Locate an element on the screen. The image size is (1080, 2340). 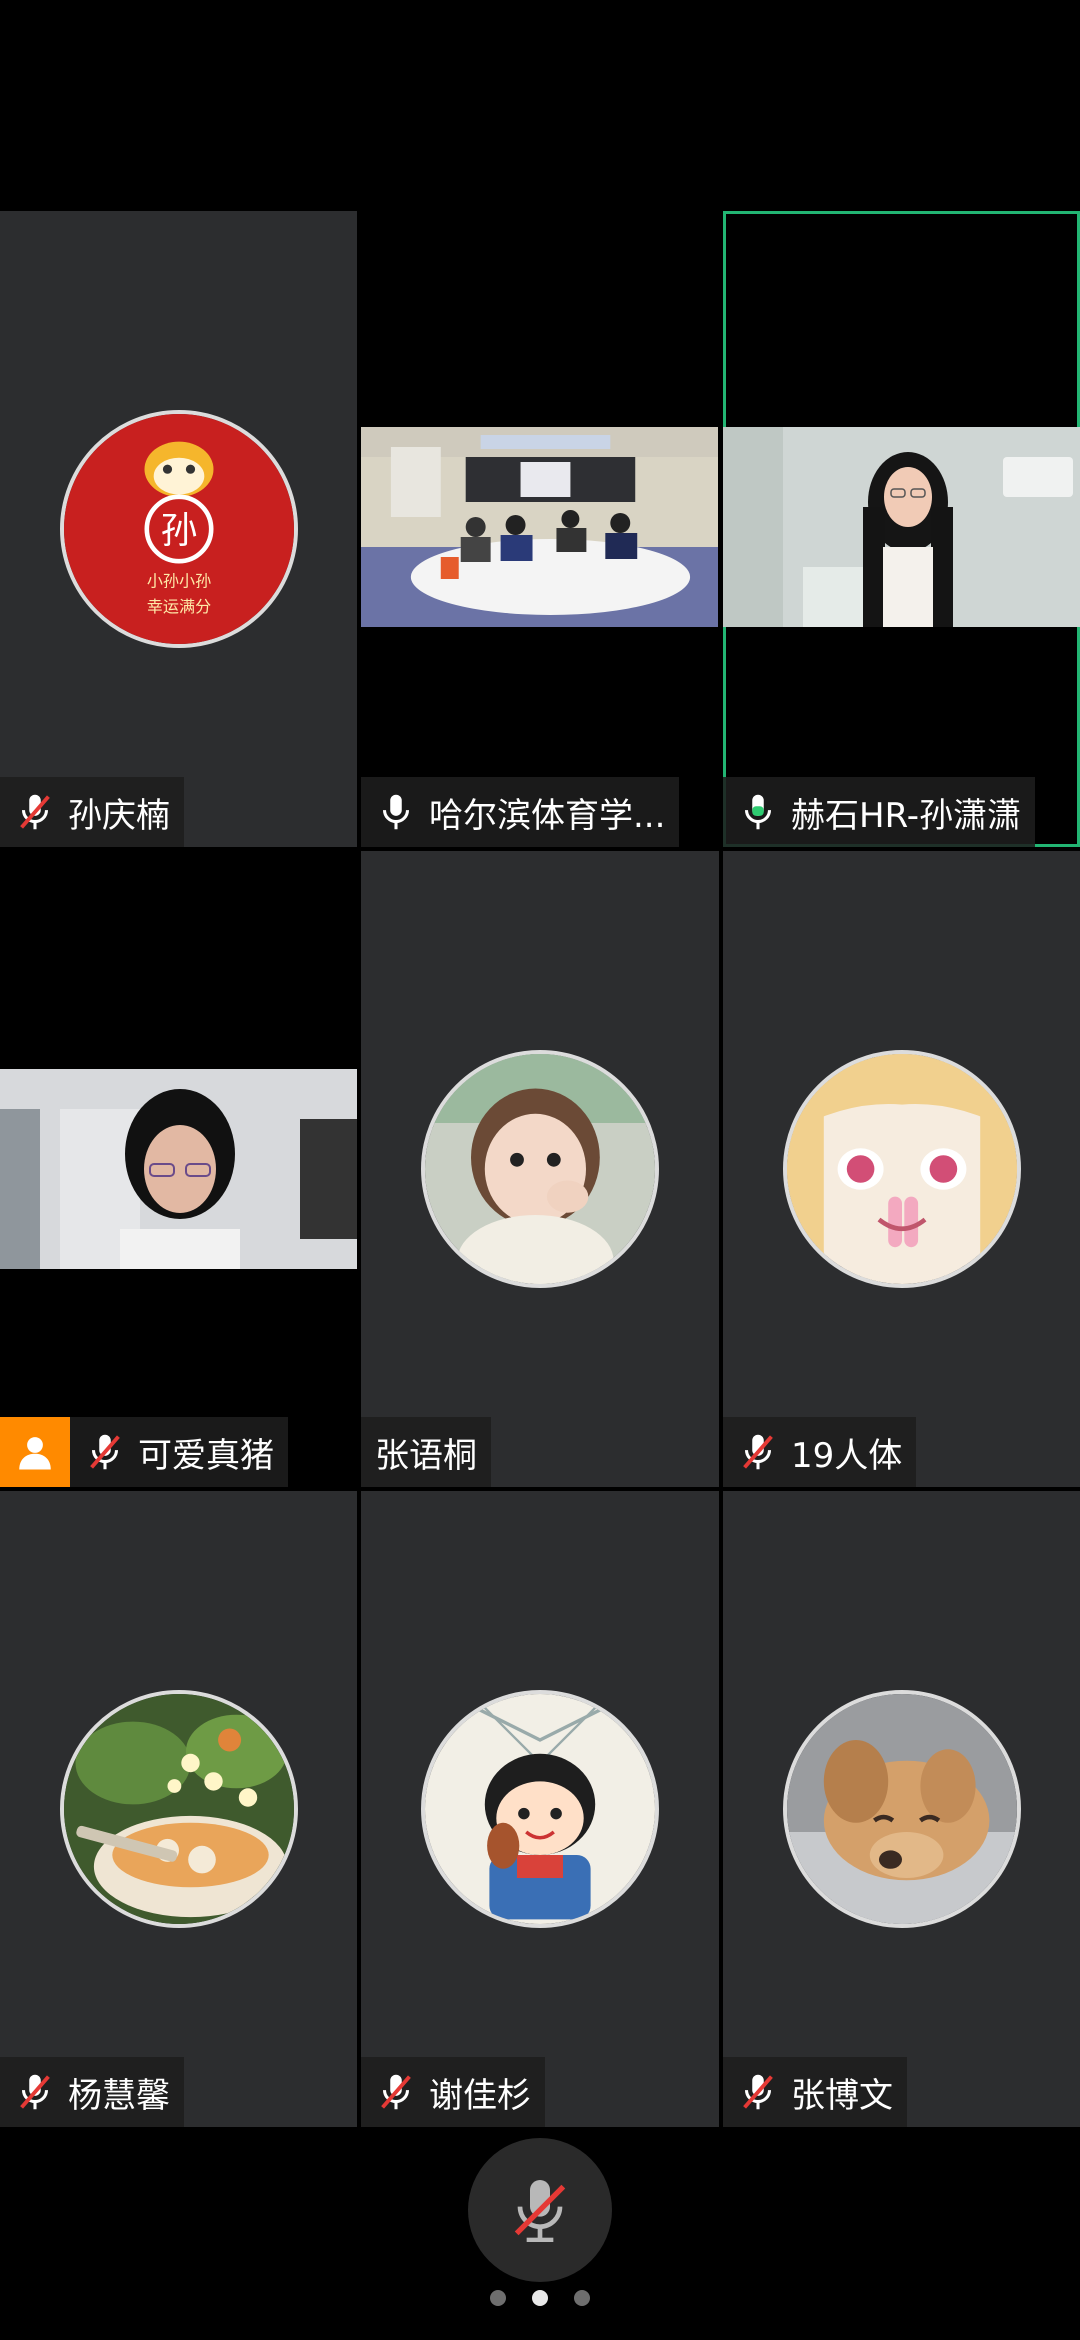
woman-glasses-video-icon is located at coordinates (178, 1169).